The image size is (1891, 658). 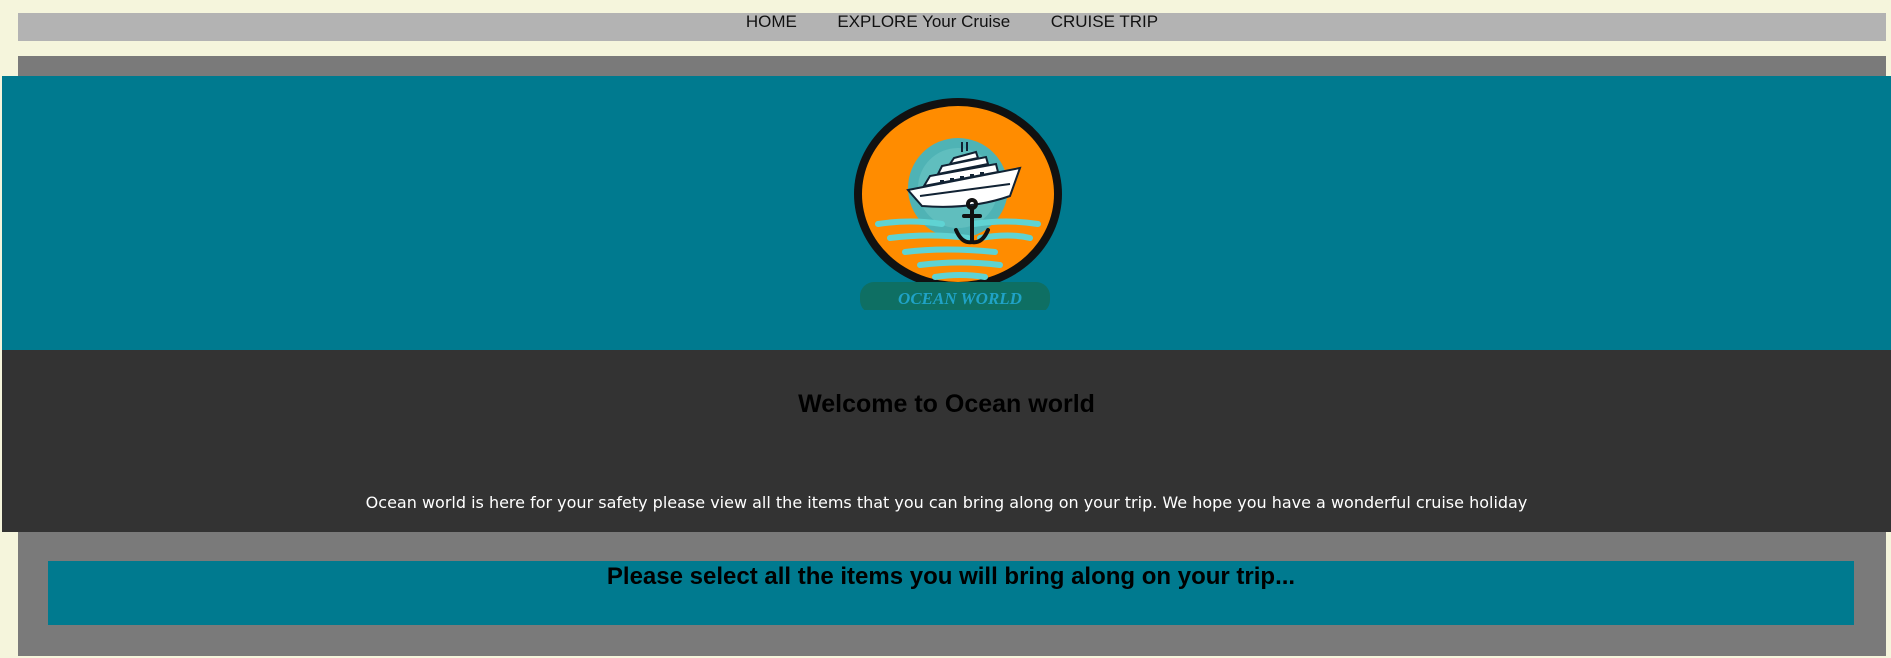 I want to click on top-navigation: HOME EXPLORE Your Cruise CRUISE TRIP, so click(x=952, y=27).